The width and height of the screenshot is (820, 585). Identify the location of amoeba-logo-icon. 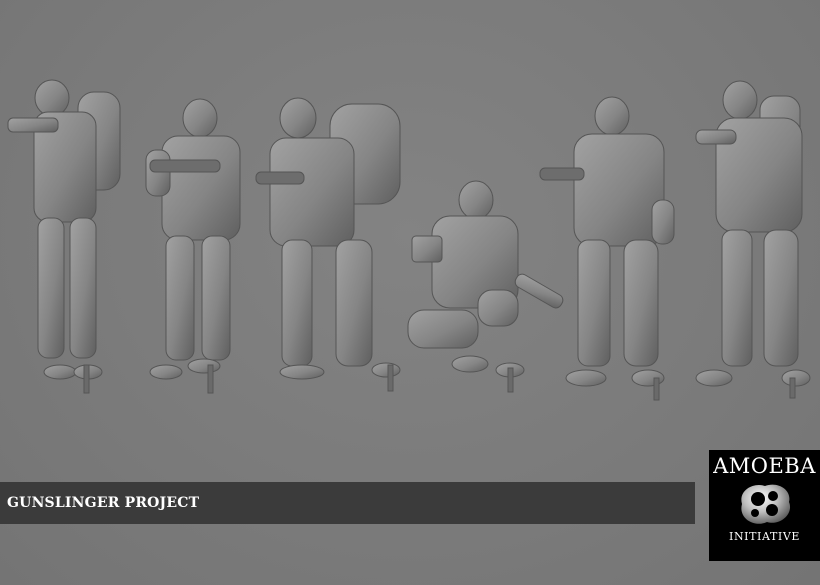
(765, 504).